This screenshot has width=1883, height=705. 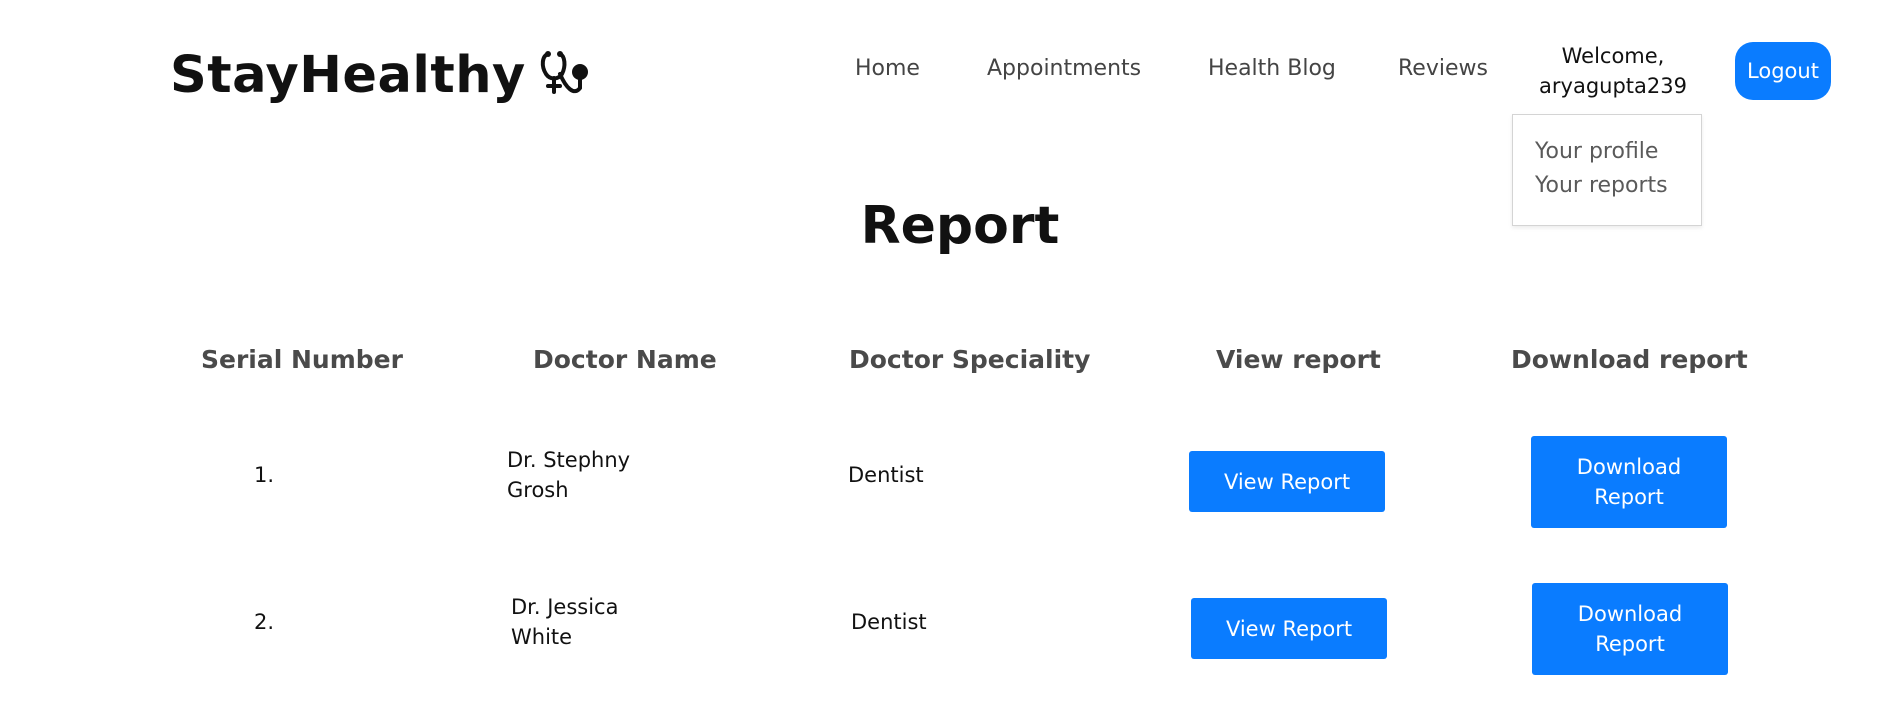 I want to click on nav-appointments: Appointments, so click(x=1064, y=68).